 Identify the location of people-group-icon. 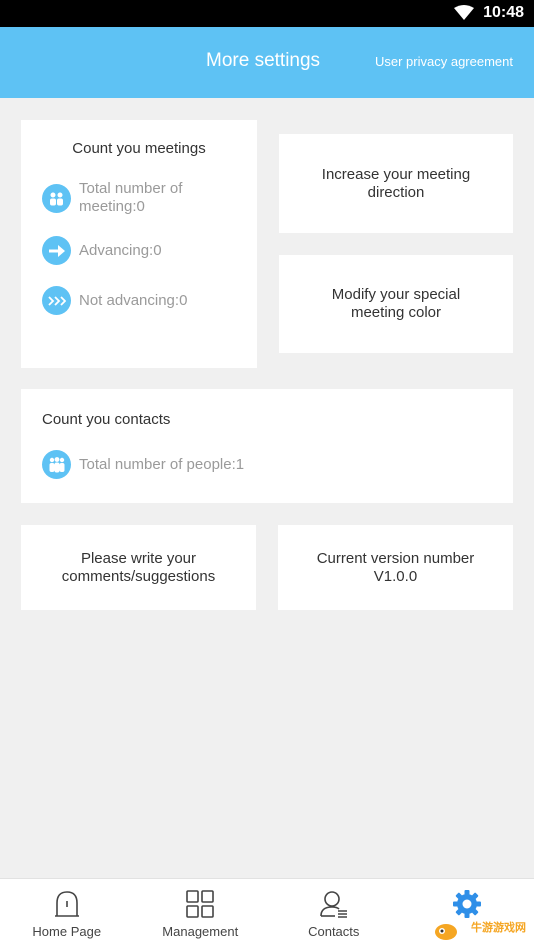
(56, 198).